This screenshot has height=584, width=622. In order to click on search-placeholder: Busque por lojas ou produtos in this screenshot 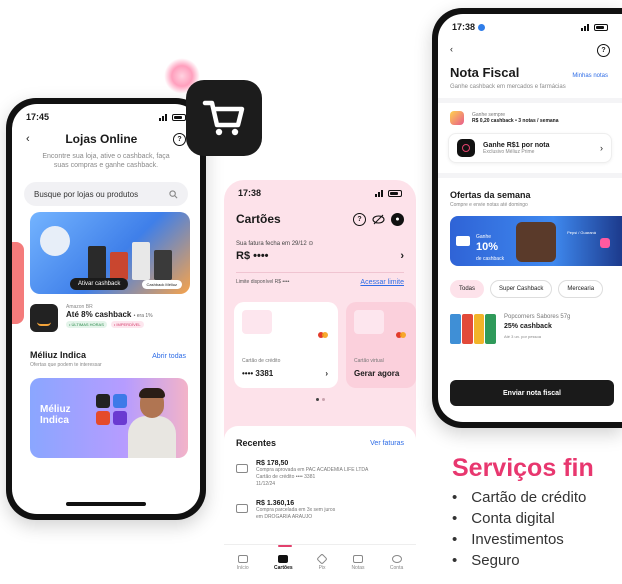, I will do `click(86, 194)`.